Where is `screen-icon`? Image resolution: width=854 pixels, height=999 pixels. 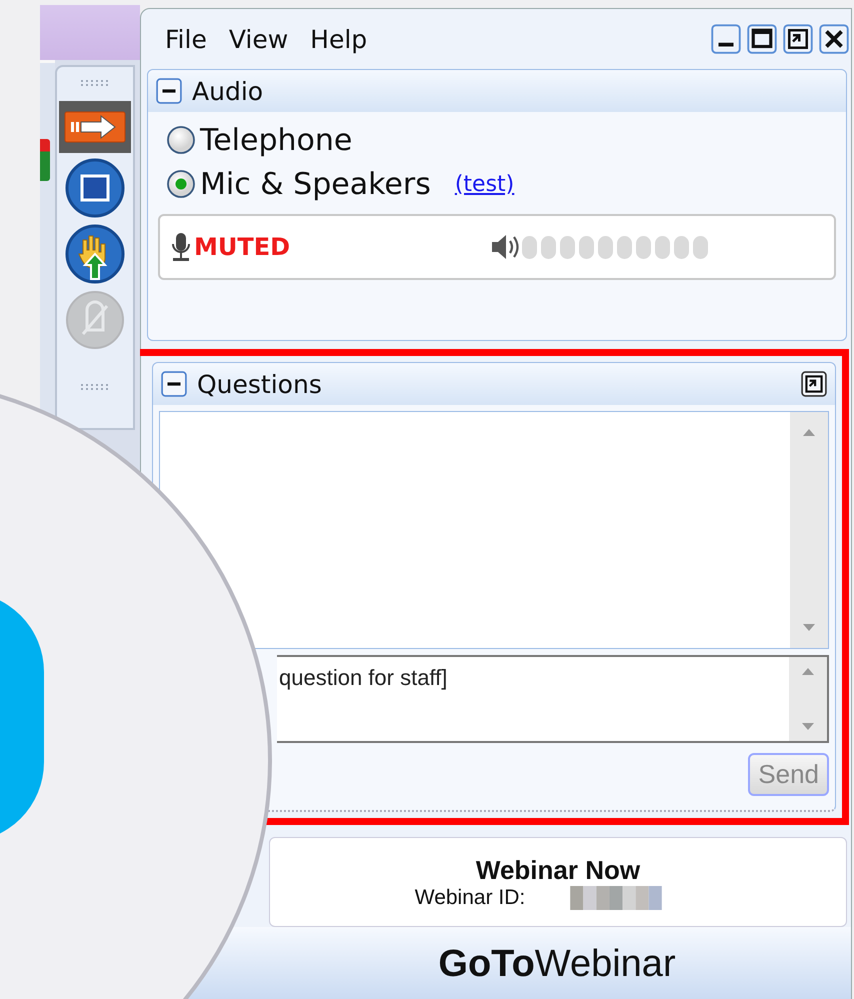 screen-icon is located at coordinates (95, 188).